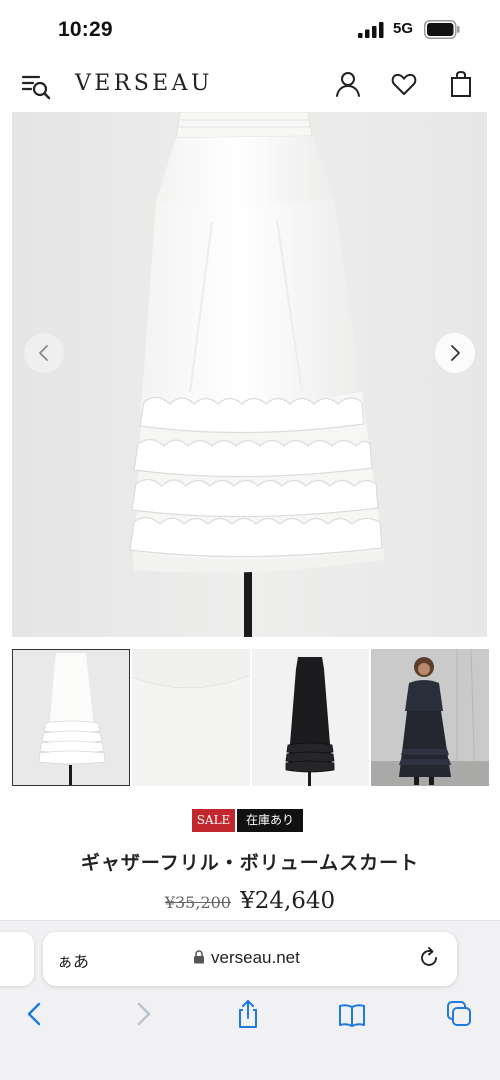 The image size is (500, 1080). What do you see at coordinates (459, 1014) in the screenshot?
I see `tabs-icon` at bounding box center [459, 1014].